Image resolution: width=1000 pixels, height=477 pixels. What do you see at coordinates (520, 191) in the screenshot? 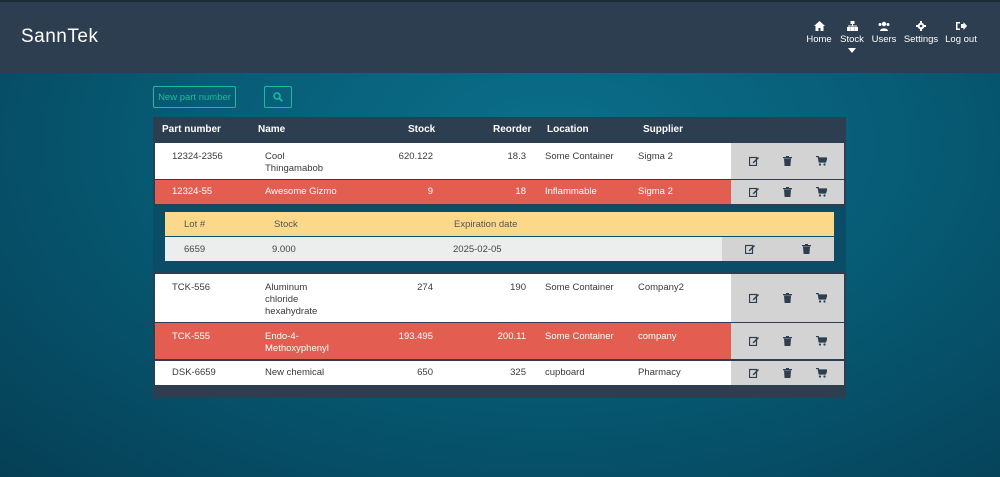
I see `cell-reorder: 18` at bounding box center [520, 191].